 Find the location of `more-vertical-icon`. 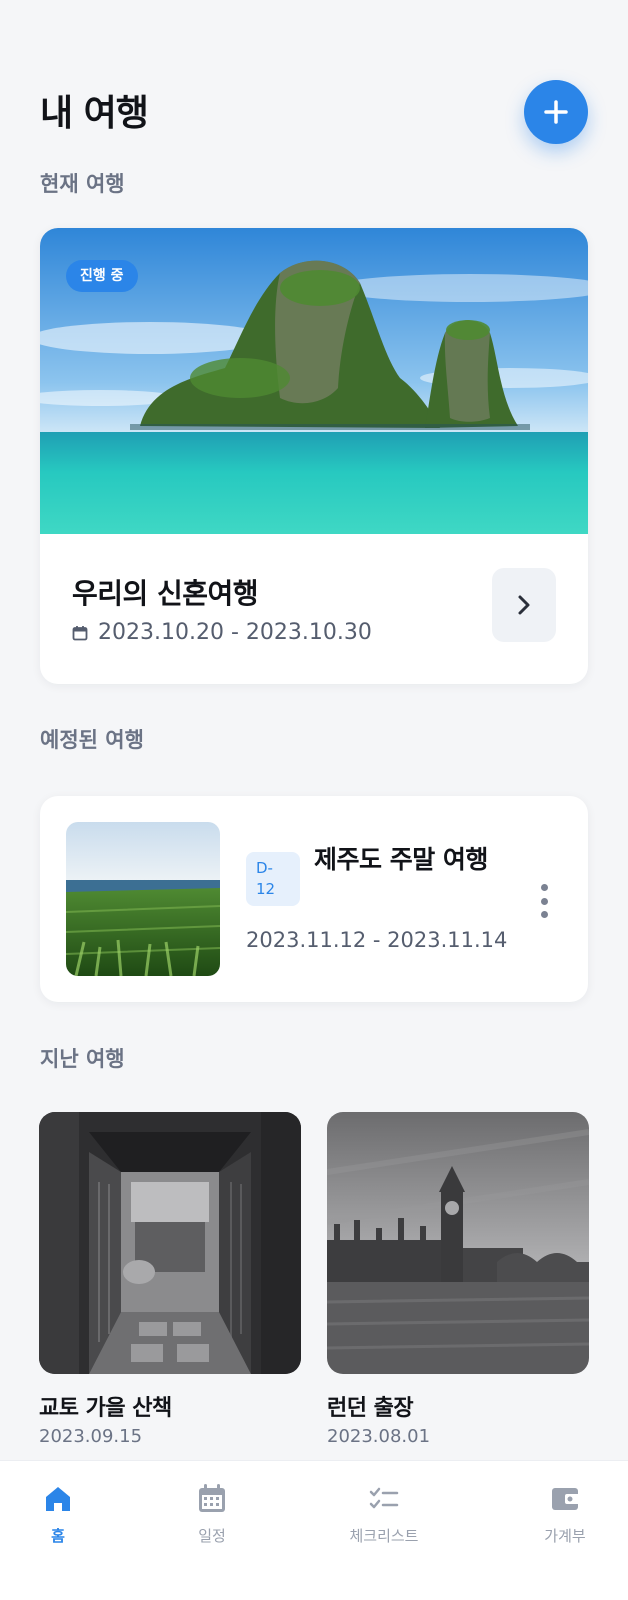

more-vertical-icon is located at coordinates (544, 901).